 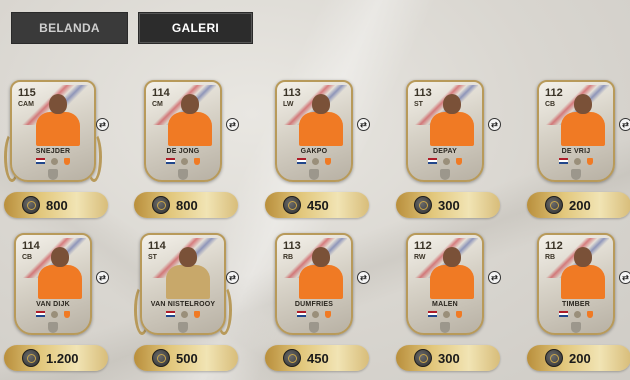 I want to click on player-card: 114 CM DE JONG, so click(x=183, y=131).